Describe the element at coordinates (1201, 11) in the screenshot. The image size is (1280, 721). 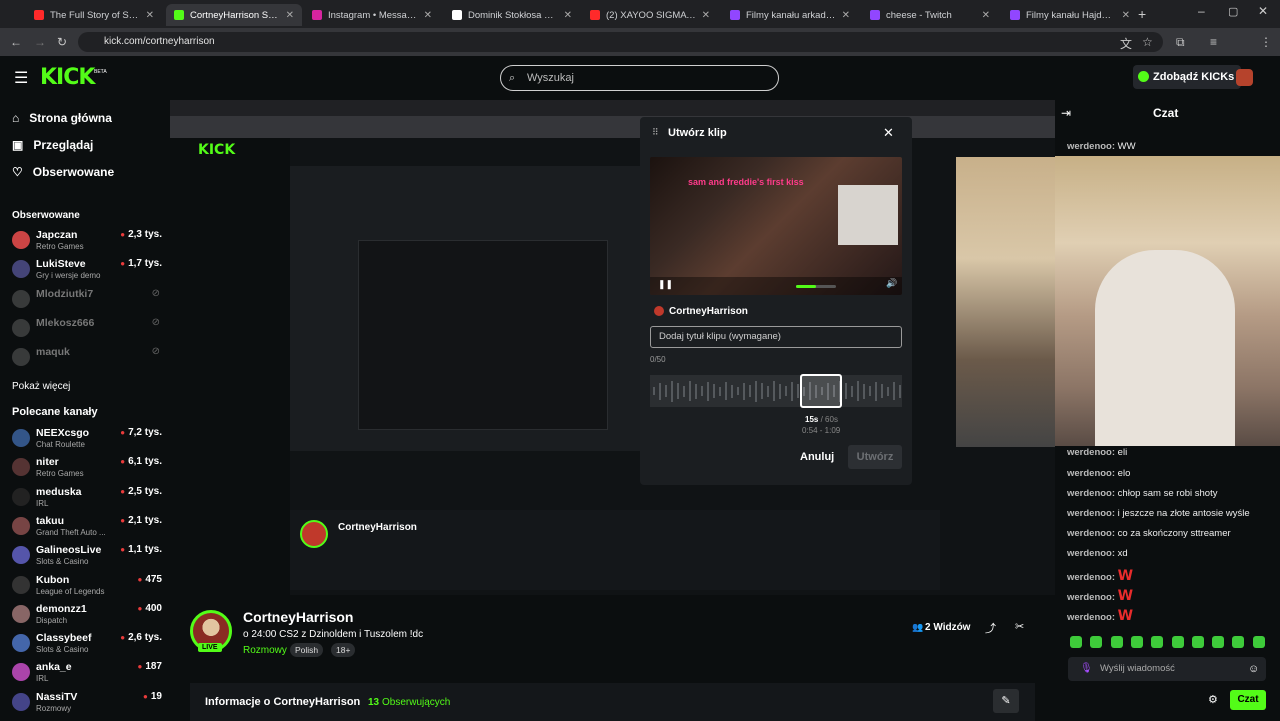
I see `minimize-icon: –` at that location.